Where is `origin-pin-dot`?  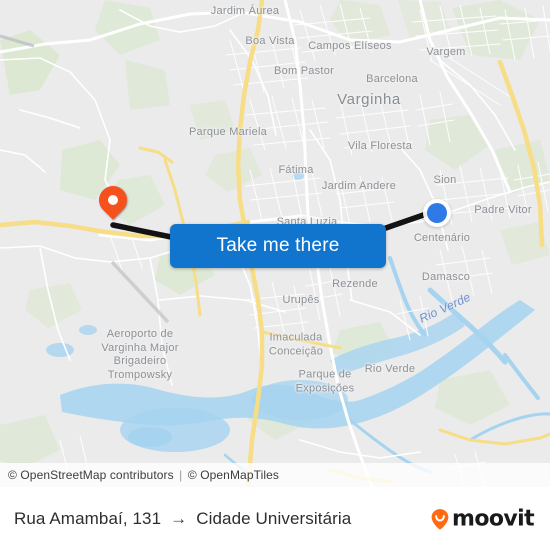
origin-pin-dot is located at coordinates (113, 200).